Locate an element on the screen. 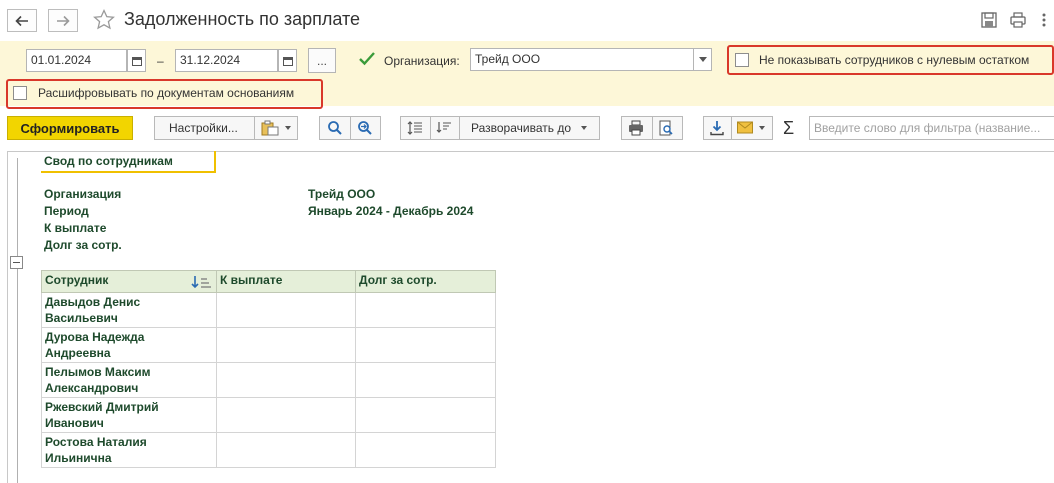  table-row: Давыдов Денис Васильевич is located at coordinates (268, 310).